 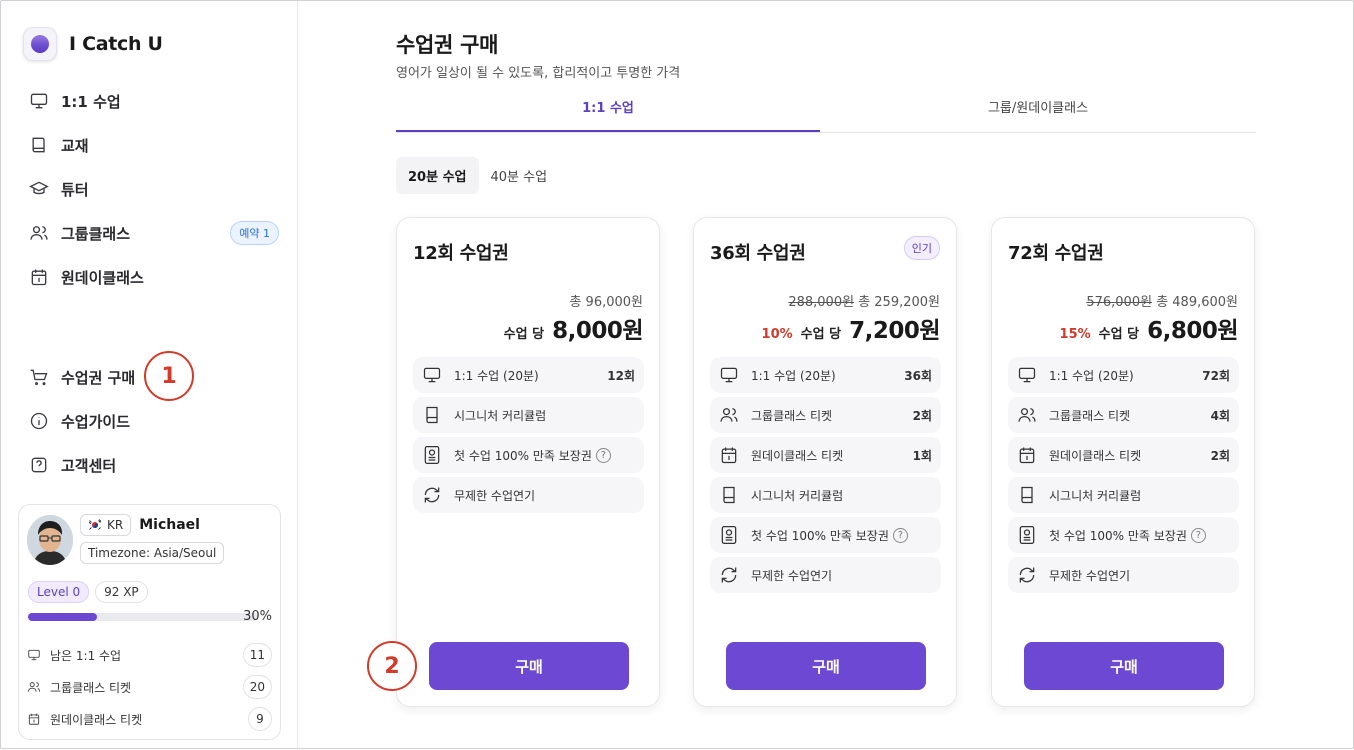 I want to click on plan-total: 총 96,000원, so click(x=606, y=302).